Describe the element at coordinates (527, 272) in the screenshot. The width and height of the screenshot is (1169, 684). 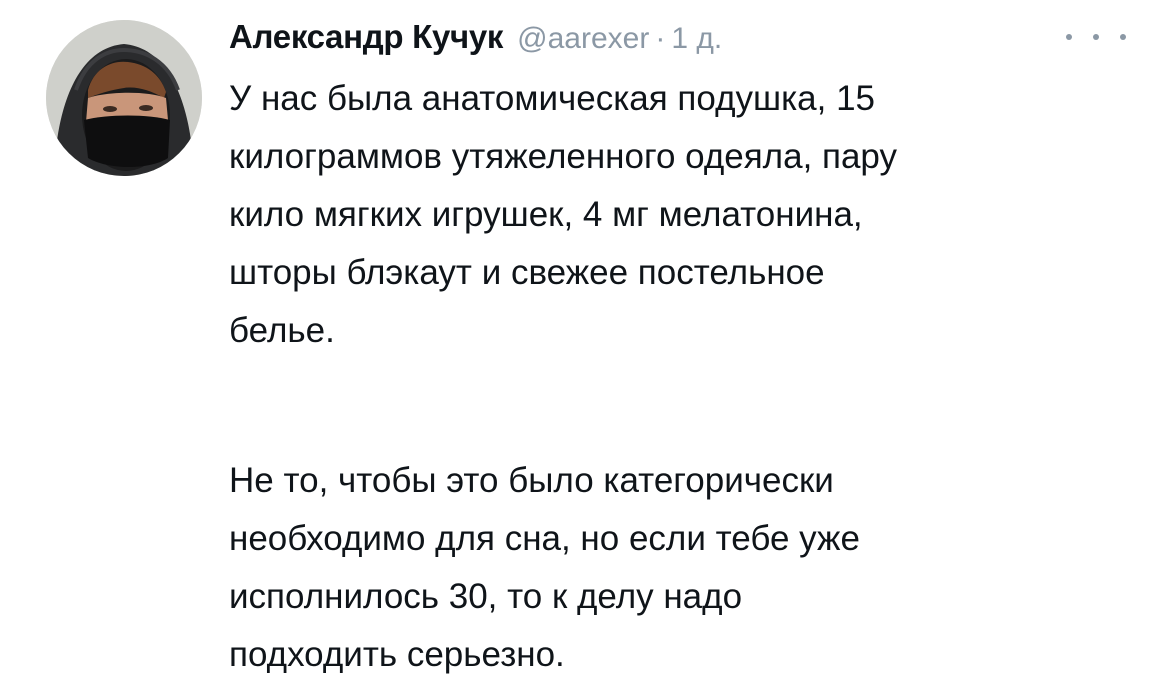
I see `tweet-text-line: шторы блэкаут и свежее постельное` at that location.